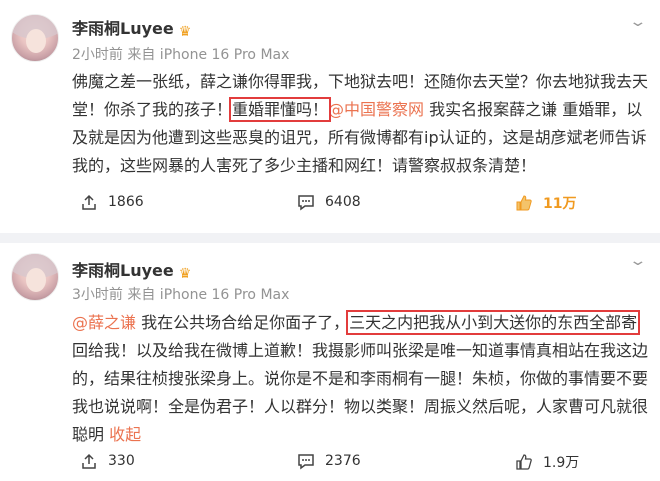 The image size is (660, 481). What do you see at coordinates (107, 461) in the screenshot?
I see `repost-button: 330` at bounding box center [107, 461].